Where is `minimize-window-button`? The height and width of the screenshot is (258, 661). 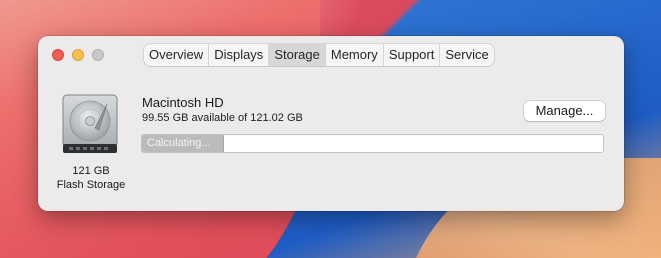 minimize-window-button is located at coordinates (78, 55).